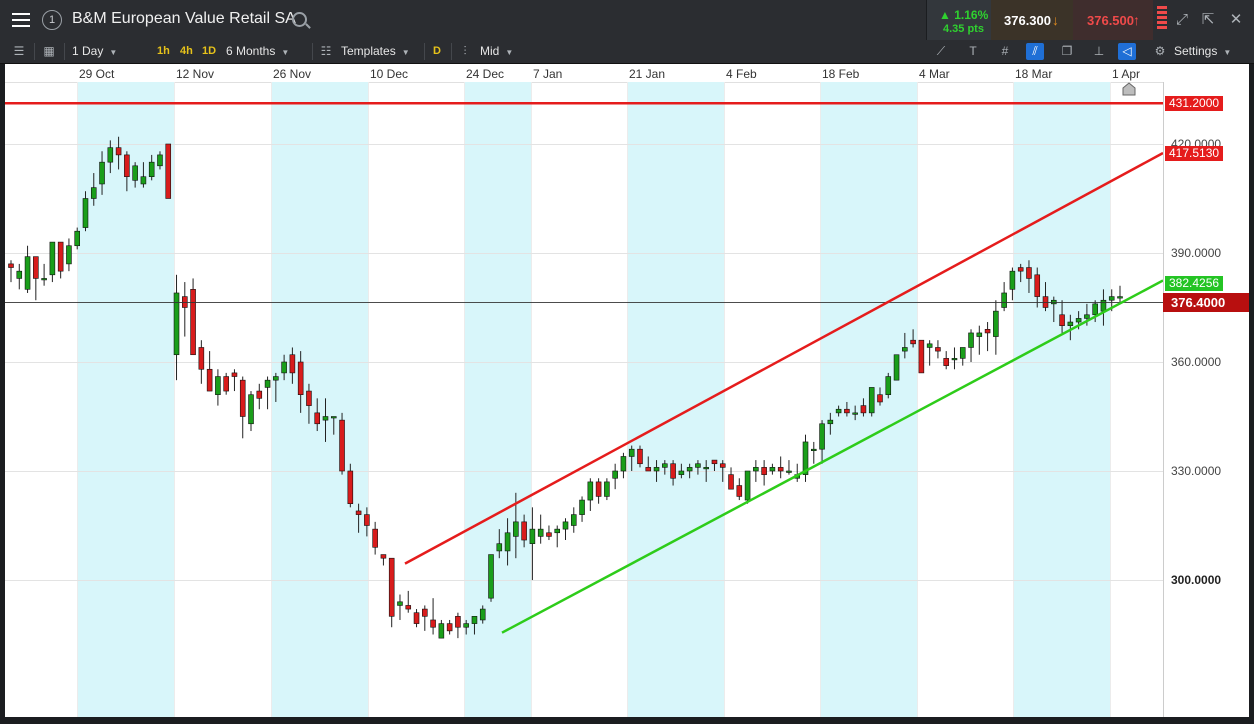  I want to click on down-arrow-icon: ↓, so click(1055, 20).